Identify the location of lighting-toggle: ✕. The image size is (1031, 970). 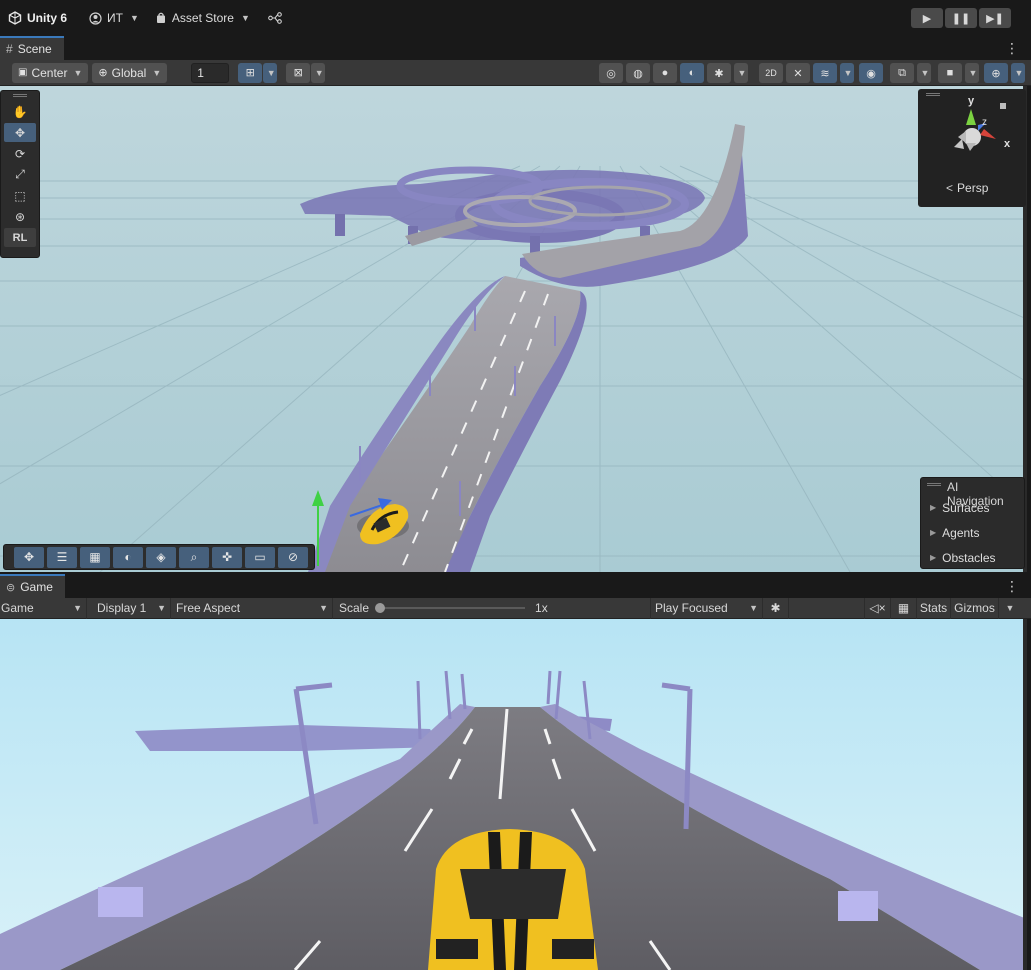
(798, 73).